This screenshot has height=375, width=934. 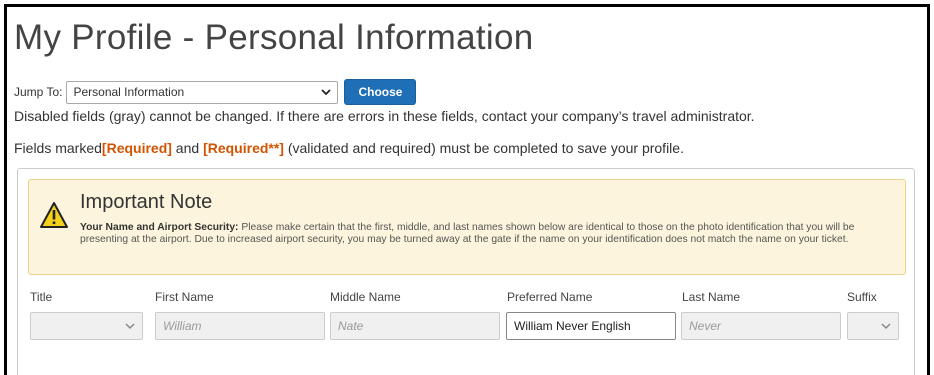 What do you see at coordinates (146, 202) in the screenshot?
I see `alert-title: Important Note` at bounding box center [146, 202].